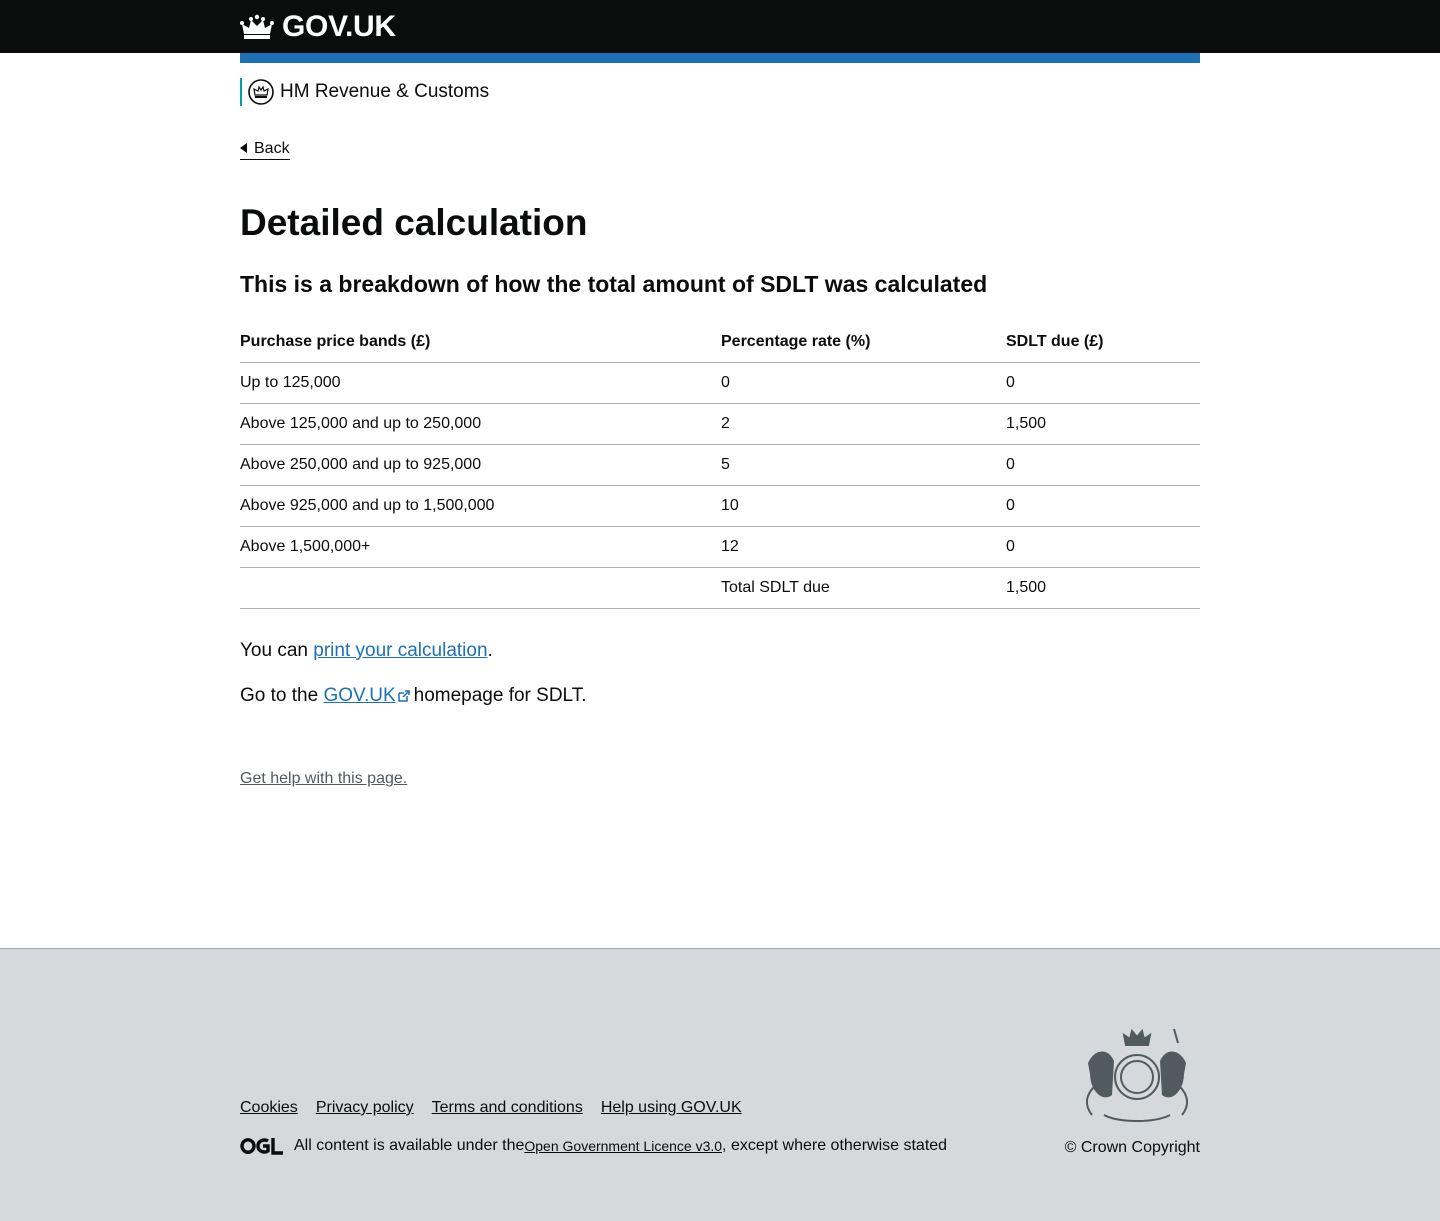 This screenshot has width=1440, height=1221. I want to click on licence-prefix: All content is available under the, so click(409, 1145).